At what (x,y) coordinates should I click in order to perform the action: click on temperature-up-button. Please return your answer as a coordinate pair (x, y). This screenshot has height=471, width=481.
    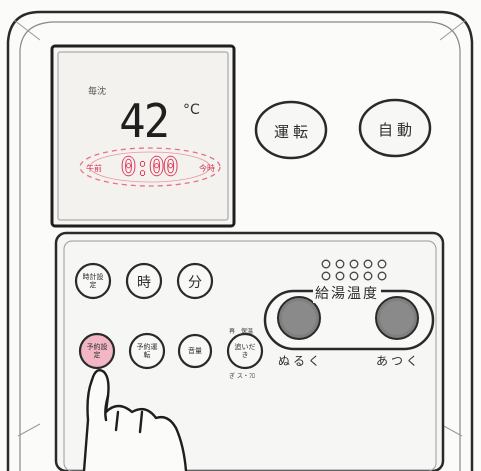
    Looking at the image, I should click on (397, 318).